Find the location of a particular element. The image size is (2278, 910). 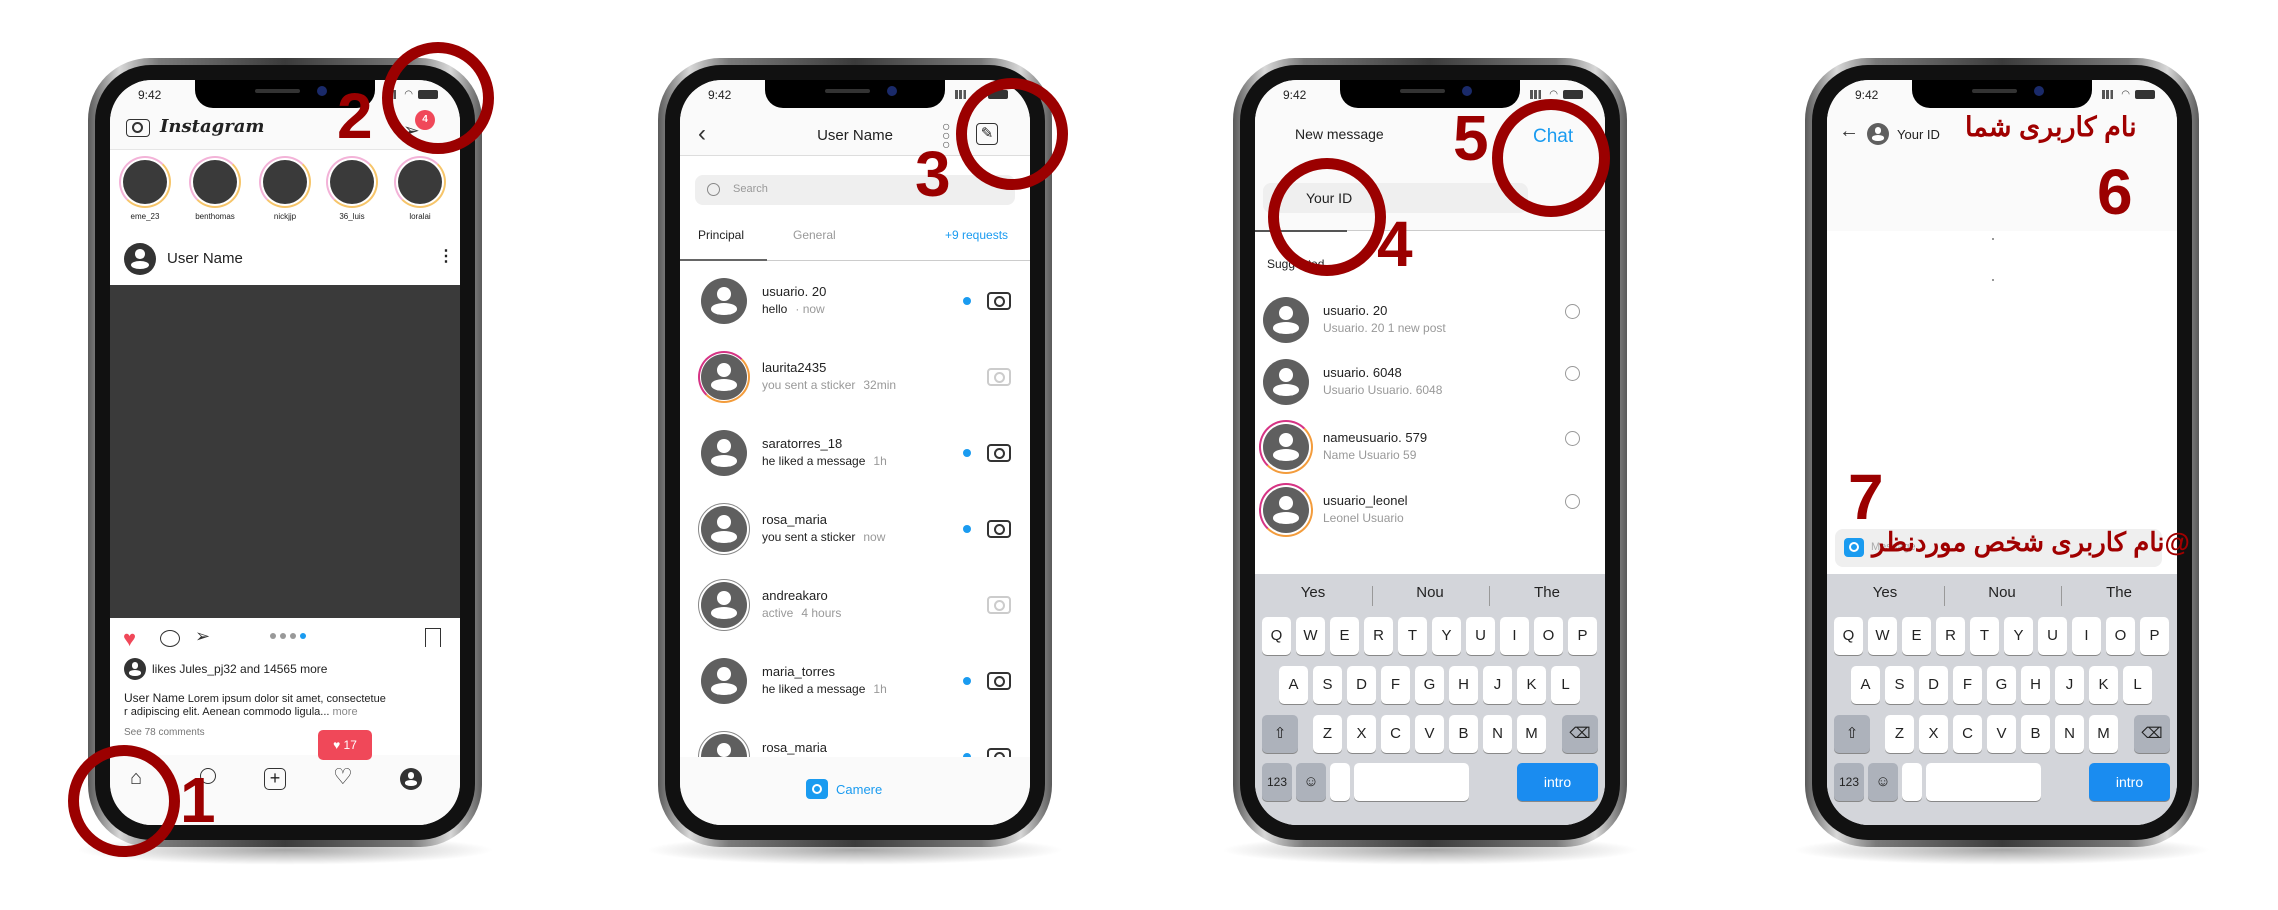

likes-text: likes Jules_pj32 and 14565 more is located at coordinates (239, 669).